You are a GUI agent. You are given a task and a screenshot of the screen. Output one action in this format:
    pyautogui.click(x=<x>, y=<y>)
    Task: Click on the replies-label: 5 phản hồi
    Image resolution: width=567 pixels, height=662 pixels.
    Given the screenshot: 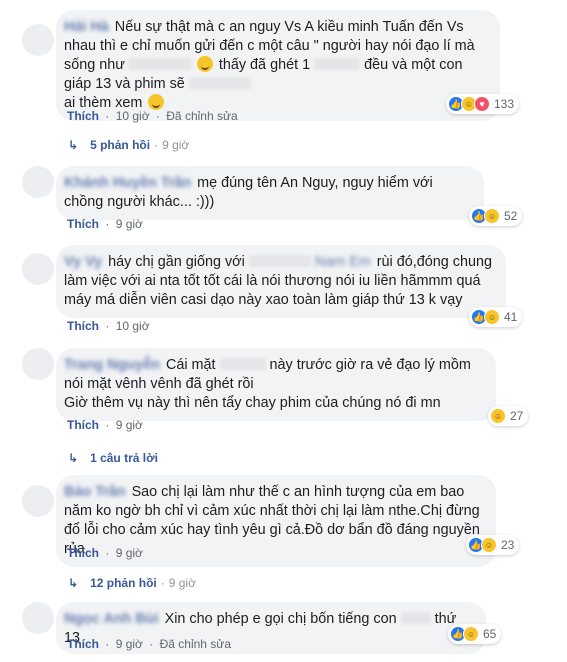 What is the action you would take?
    pyautogui.click(x=120, y=145)
    